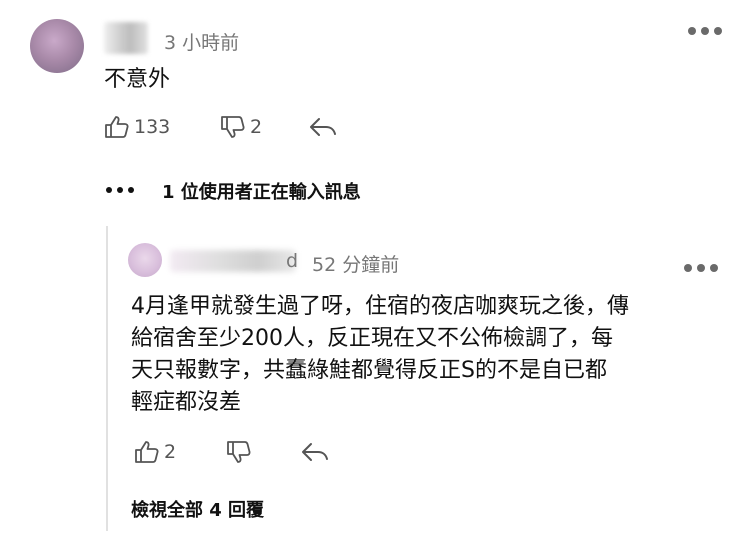 Image resolution: width=750 pixels, height=555 pixels. Describe the element at coordinates (57, 46) in the screenshot. I see `avatar` at that location.